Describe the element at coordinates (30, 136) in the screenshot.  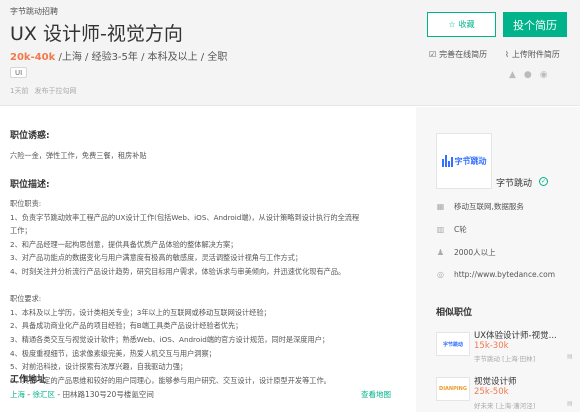
I see `perks-title: 职位诱惑:` at that location.